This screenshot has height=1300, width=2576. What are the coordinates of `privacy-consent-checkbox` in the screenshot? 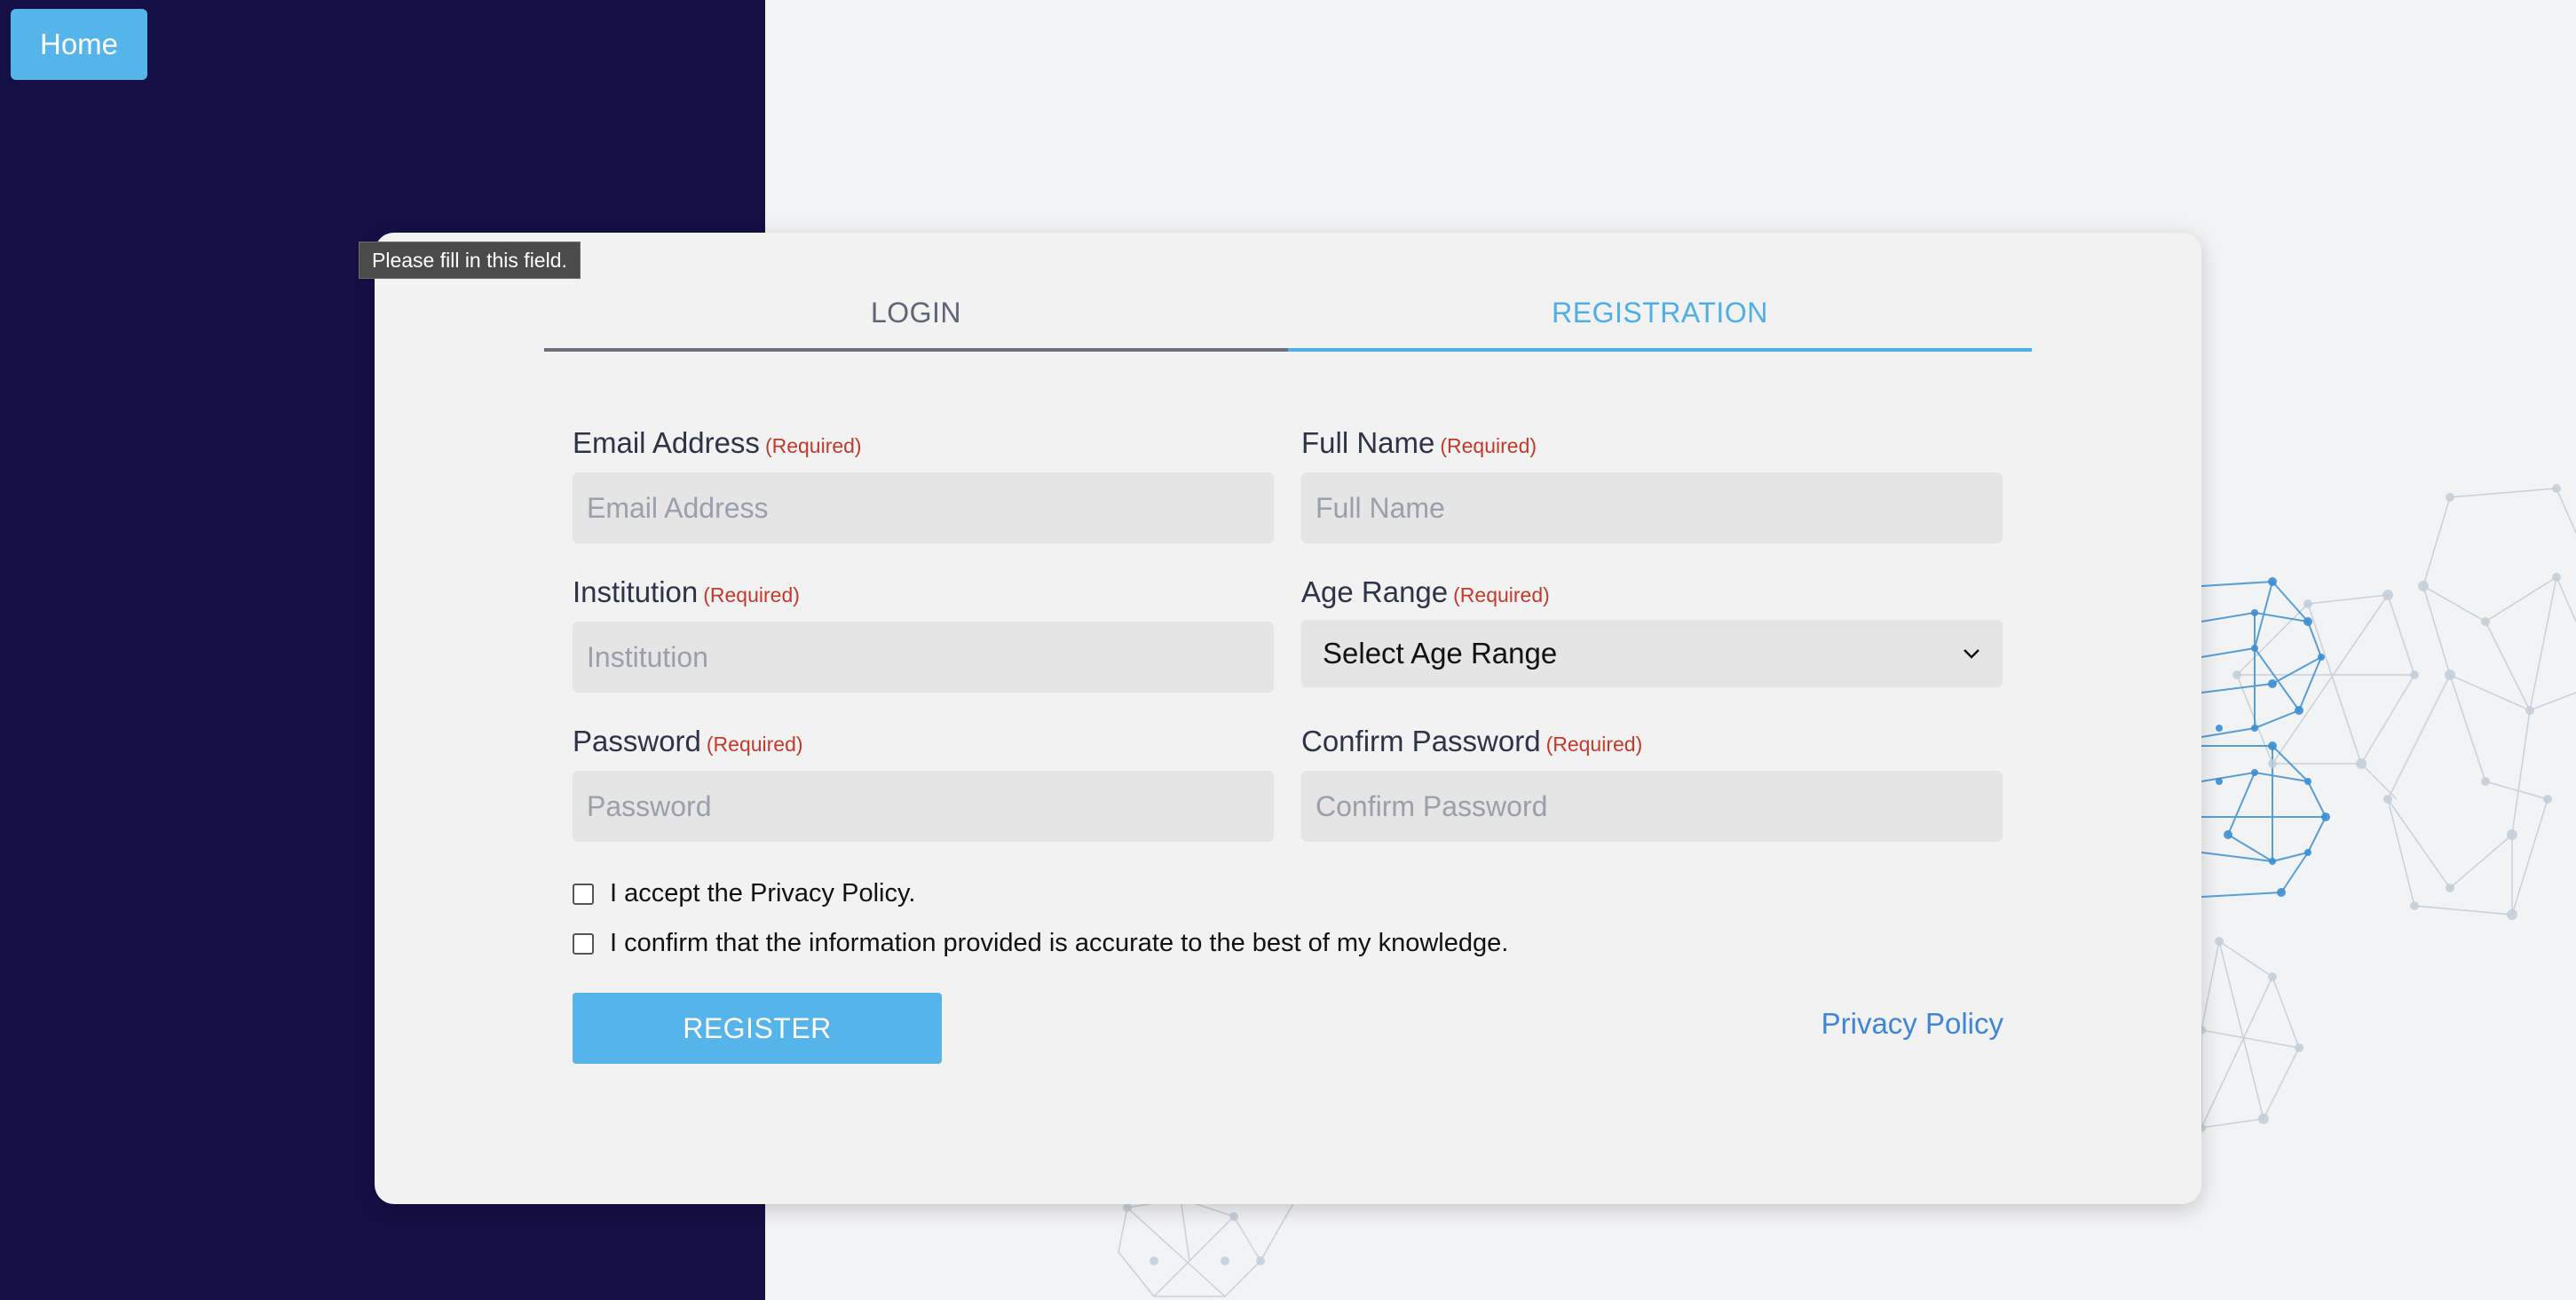 It's located at (583, 894).